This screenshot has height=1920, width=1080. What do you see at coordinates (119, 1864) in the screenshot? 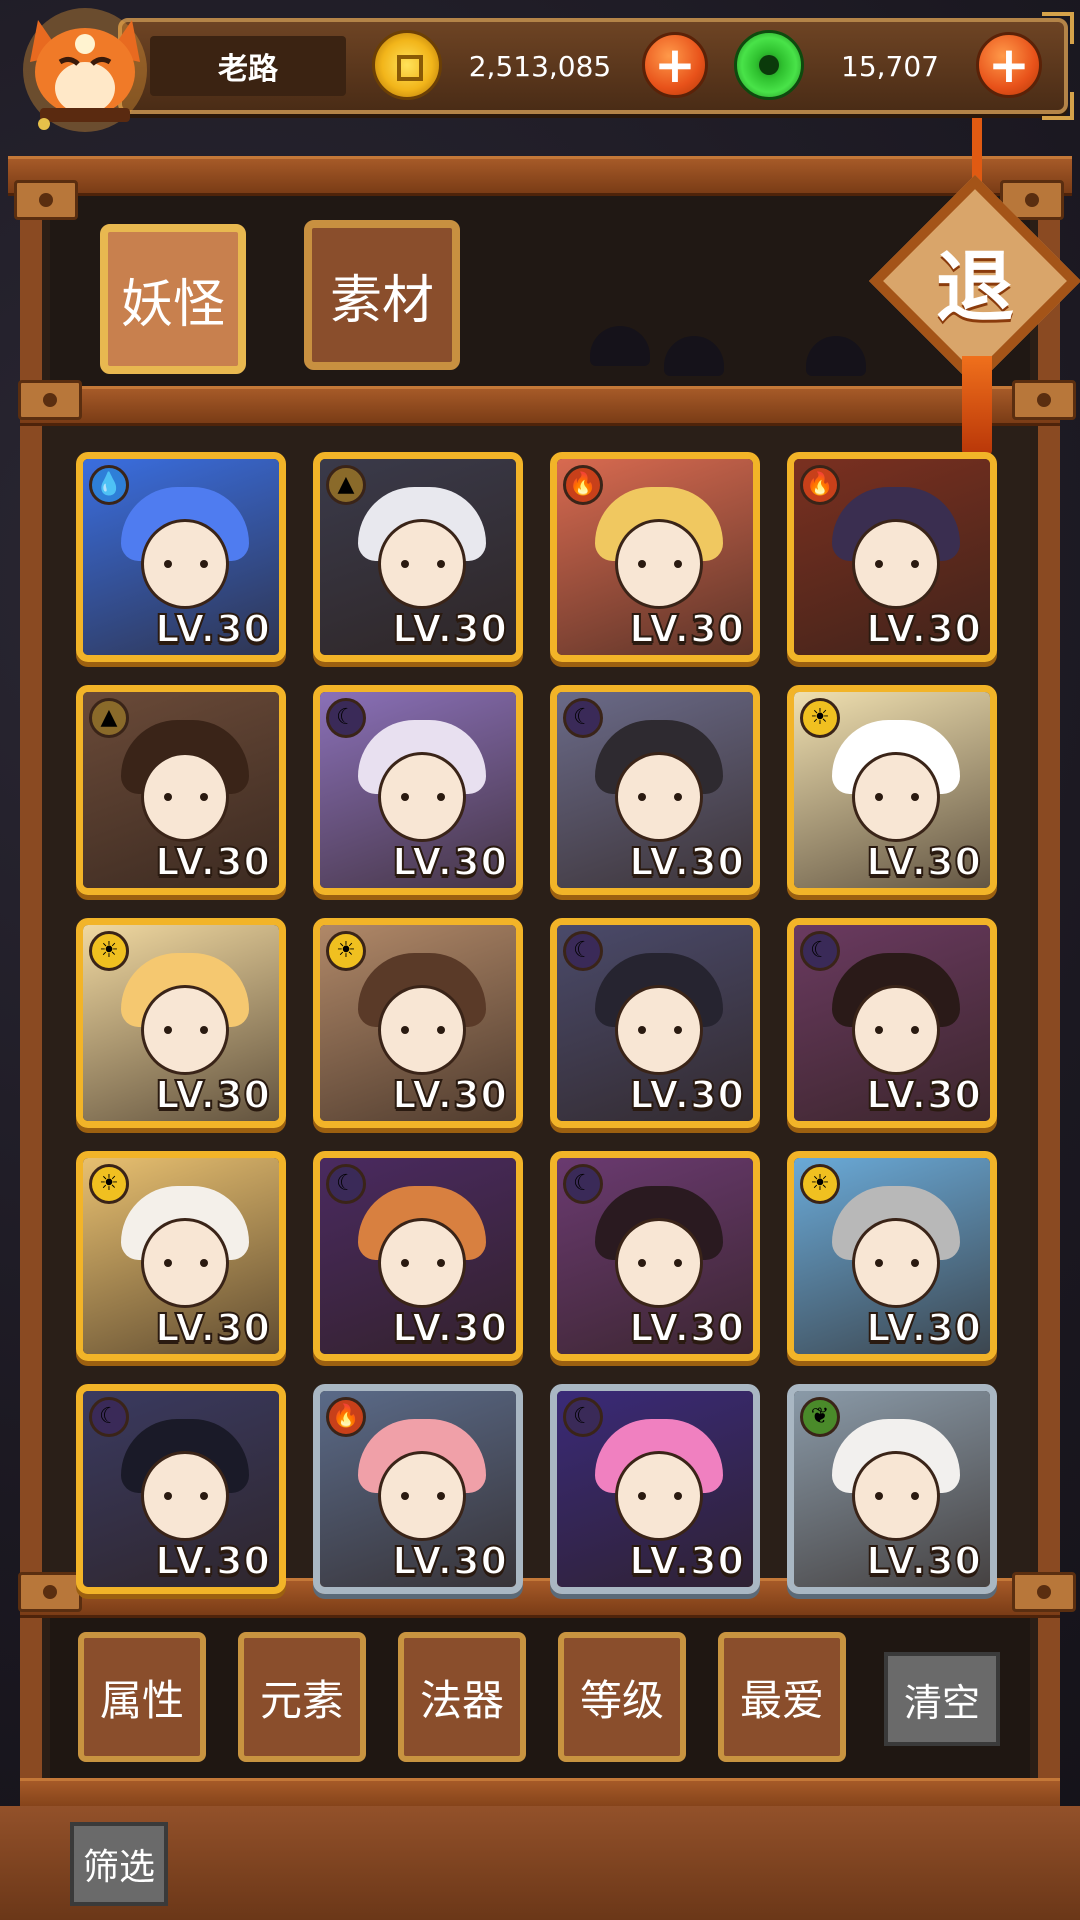
I see `screen-button: 筛选` at bounding box center [119, 1864].